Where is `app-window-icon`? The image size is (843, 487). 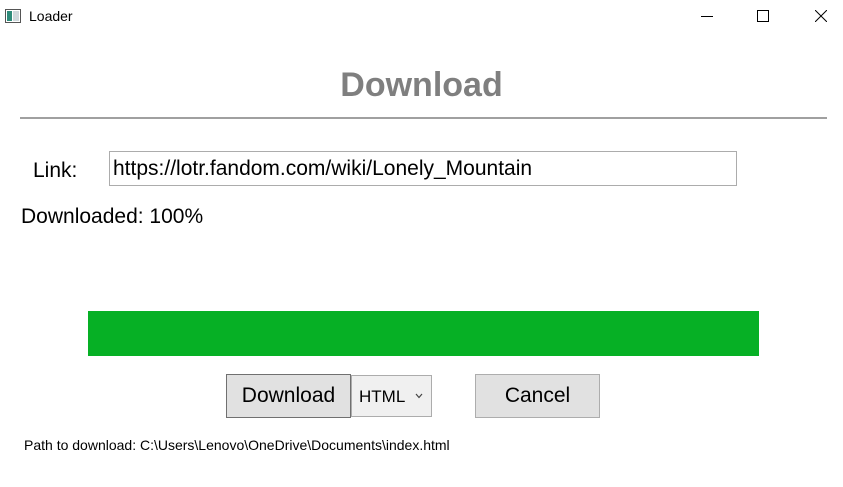
app-window-icon is located at coordinates (13, 16).